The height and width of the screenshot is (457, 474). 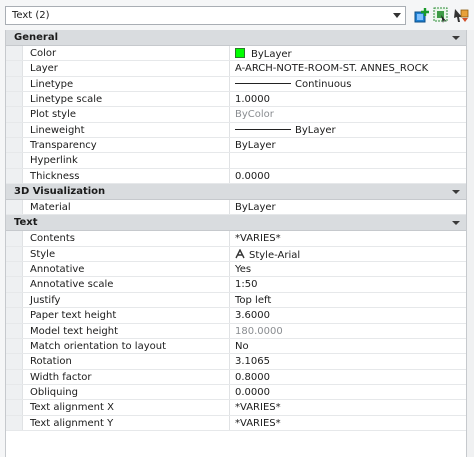 I want to click on property-value: Style-Arial, so click(x=348, y=254).